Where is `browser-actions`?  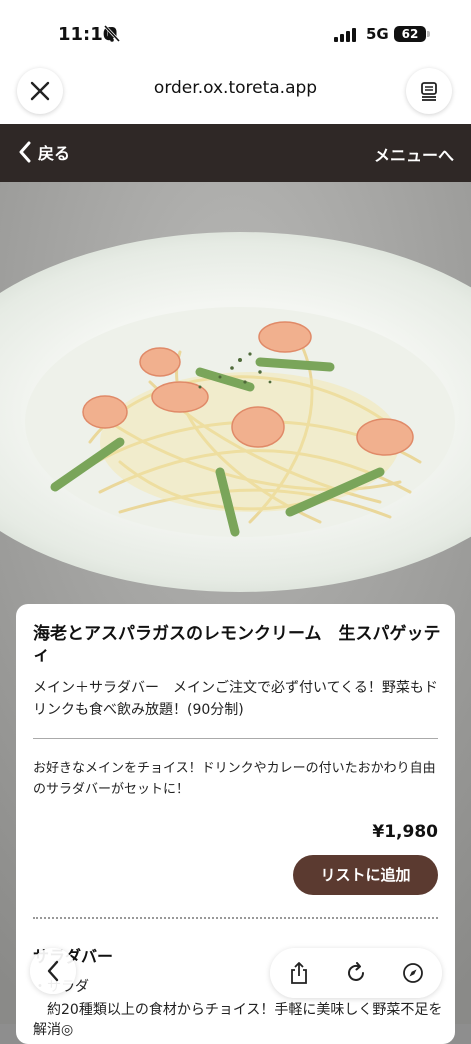 browser-actions is located at coordinates (356, 973).